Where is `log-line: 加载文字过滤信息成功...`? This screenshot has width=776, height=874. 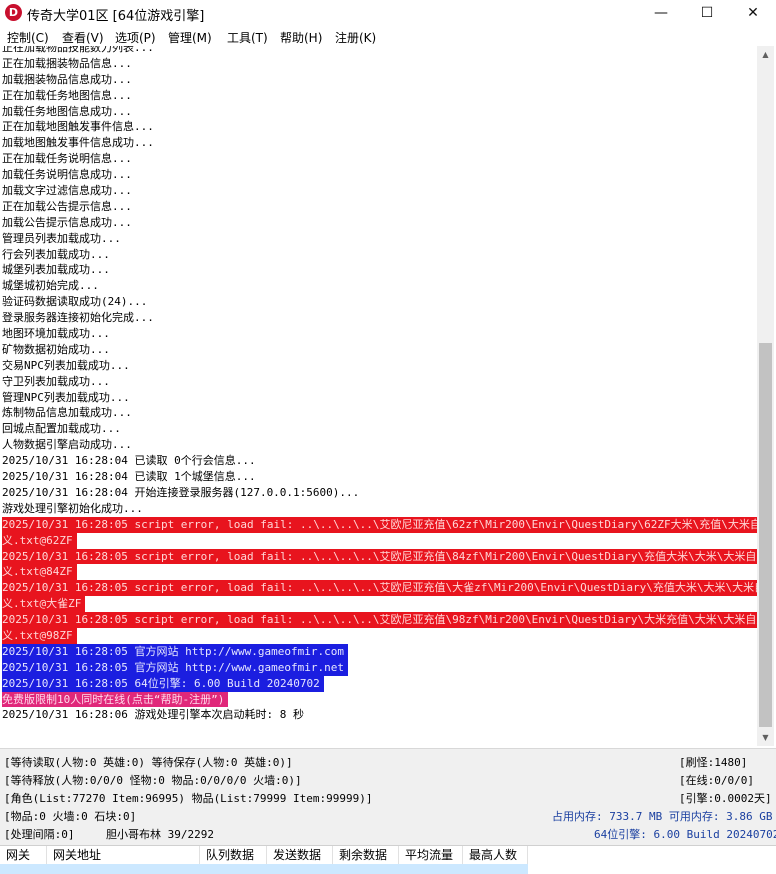 log-line: 加载文字过滤信息成功... is located at coordinates (378, 191).